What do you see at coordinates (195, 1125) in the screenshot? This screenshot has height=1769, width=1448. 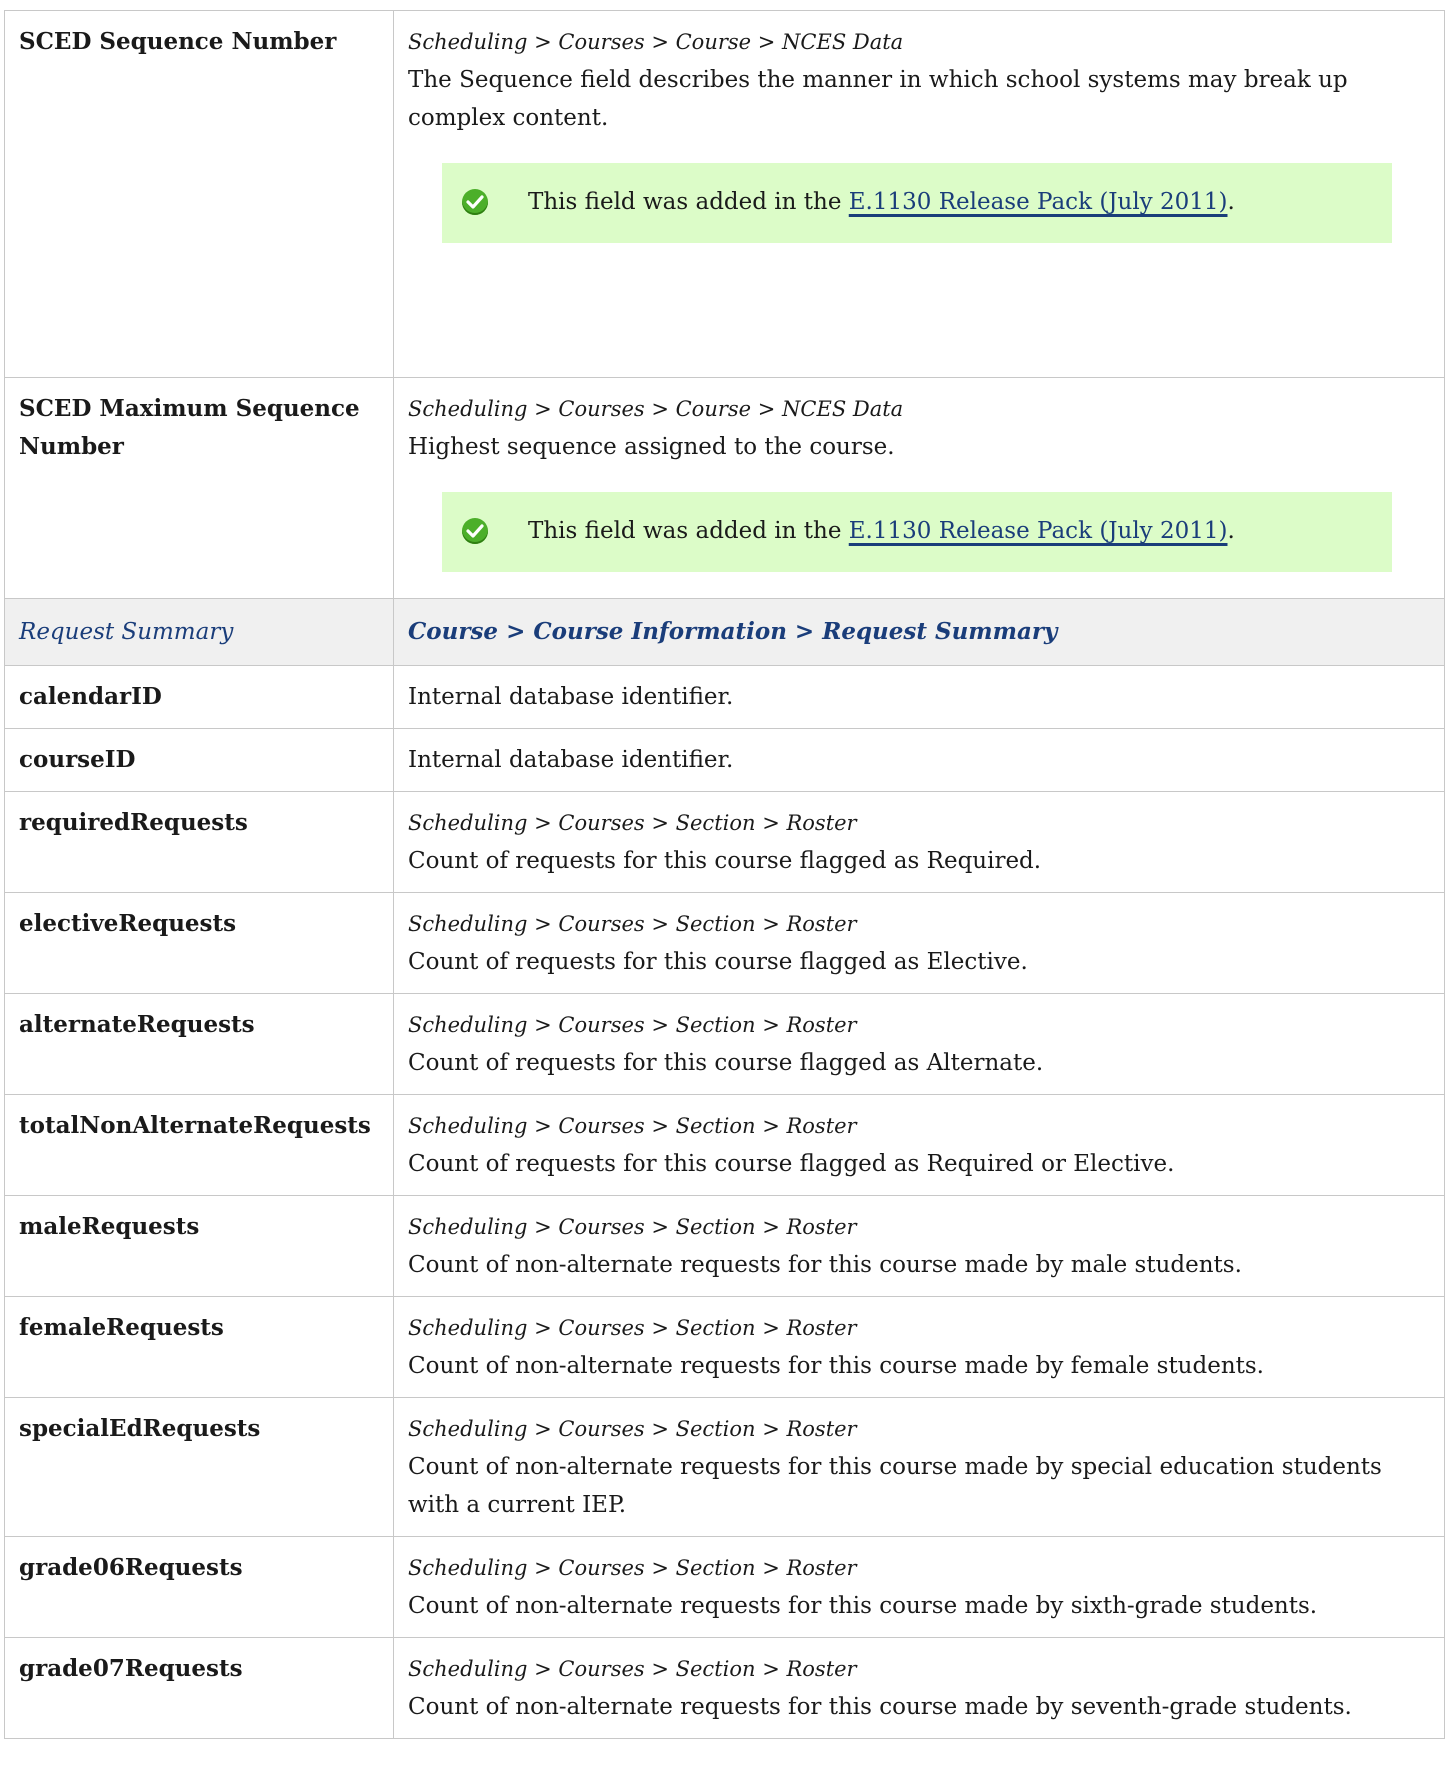 I see `field-name: totalNonAlternateRequests` at bounding box center [195, 1125].